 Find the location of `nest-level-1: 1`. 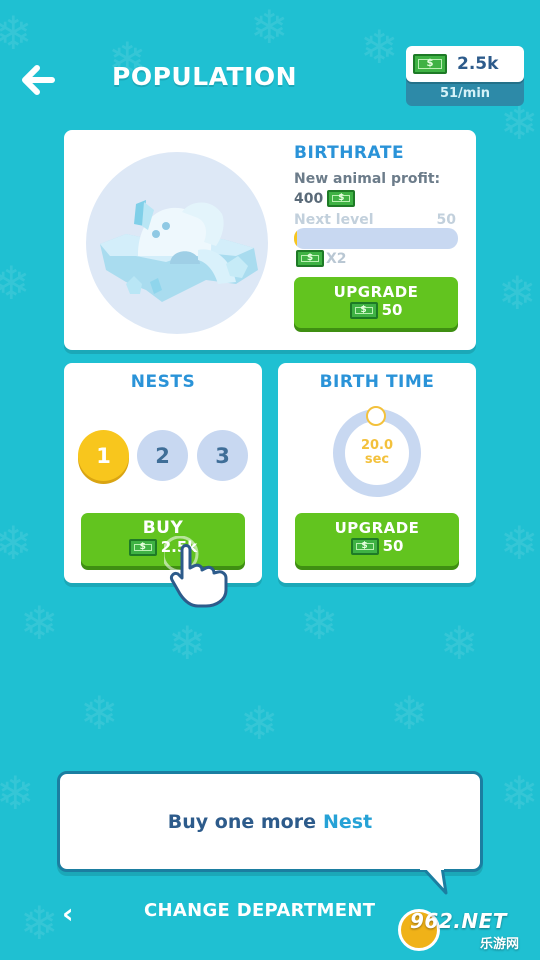

nest-level-1: 1 is located at coordinates (103, 455).